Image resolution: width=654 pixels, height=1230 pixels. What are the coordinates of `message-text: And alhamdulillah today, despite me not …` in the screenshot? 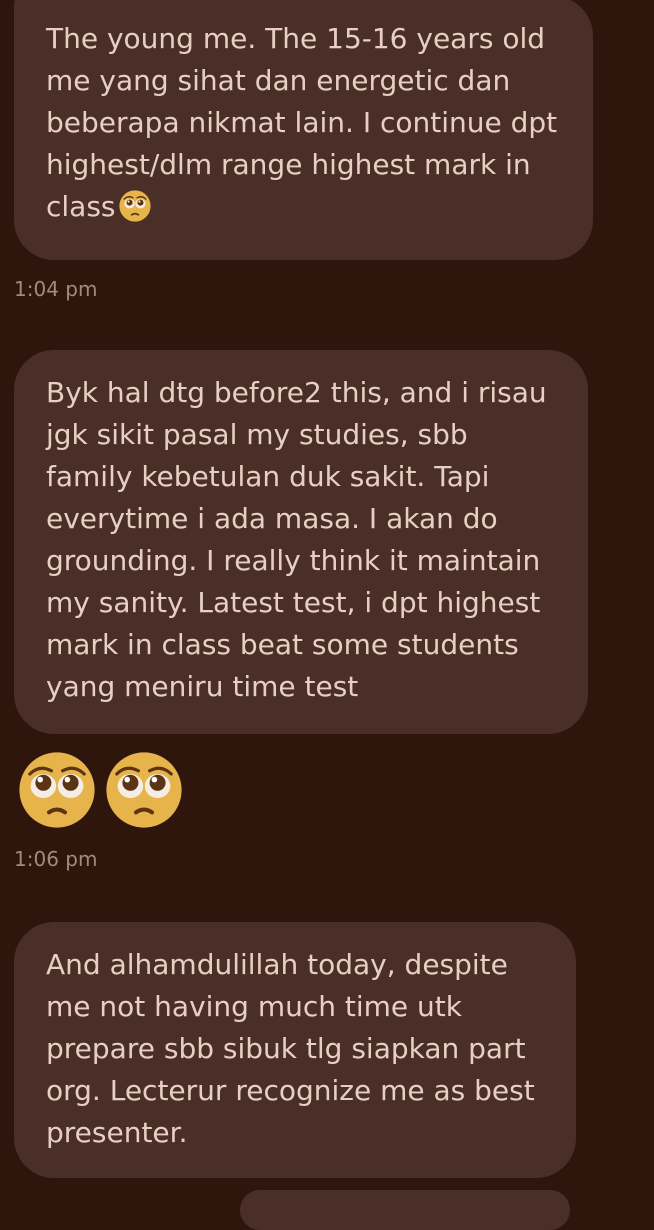 It's located at (290, 1048).